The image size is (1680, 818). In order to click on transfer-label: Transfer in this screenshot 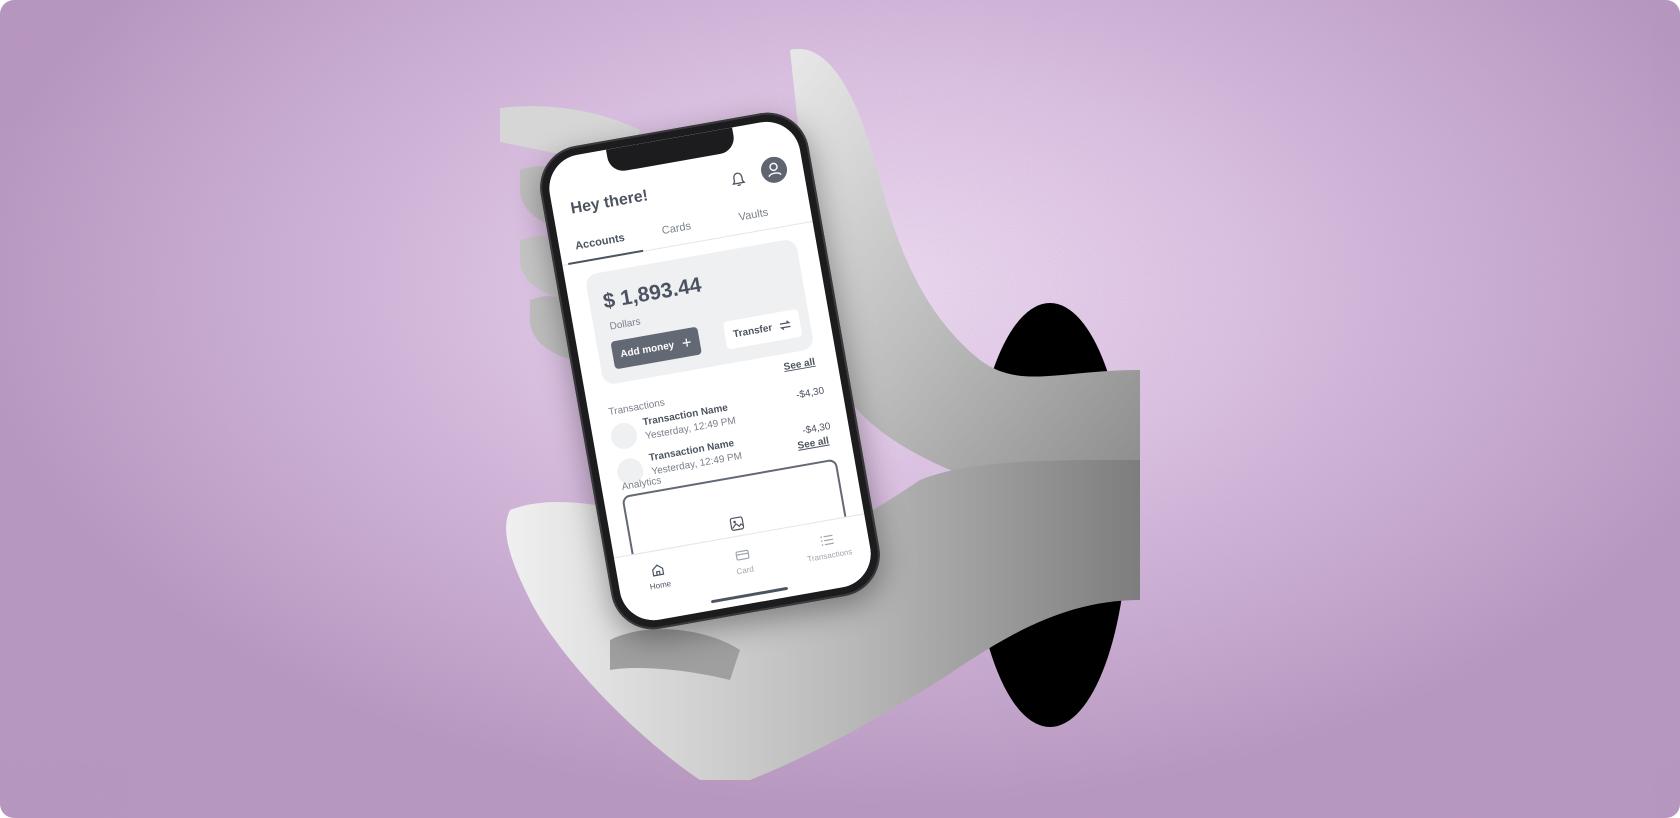, I will do `click(753, 331)`.